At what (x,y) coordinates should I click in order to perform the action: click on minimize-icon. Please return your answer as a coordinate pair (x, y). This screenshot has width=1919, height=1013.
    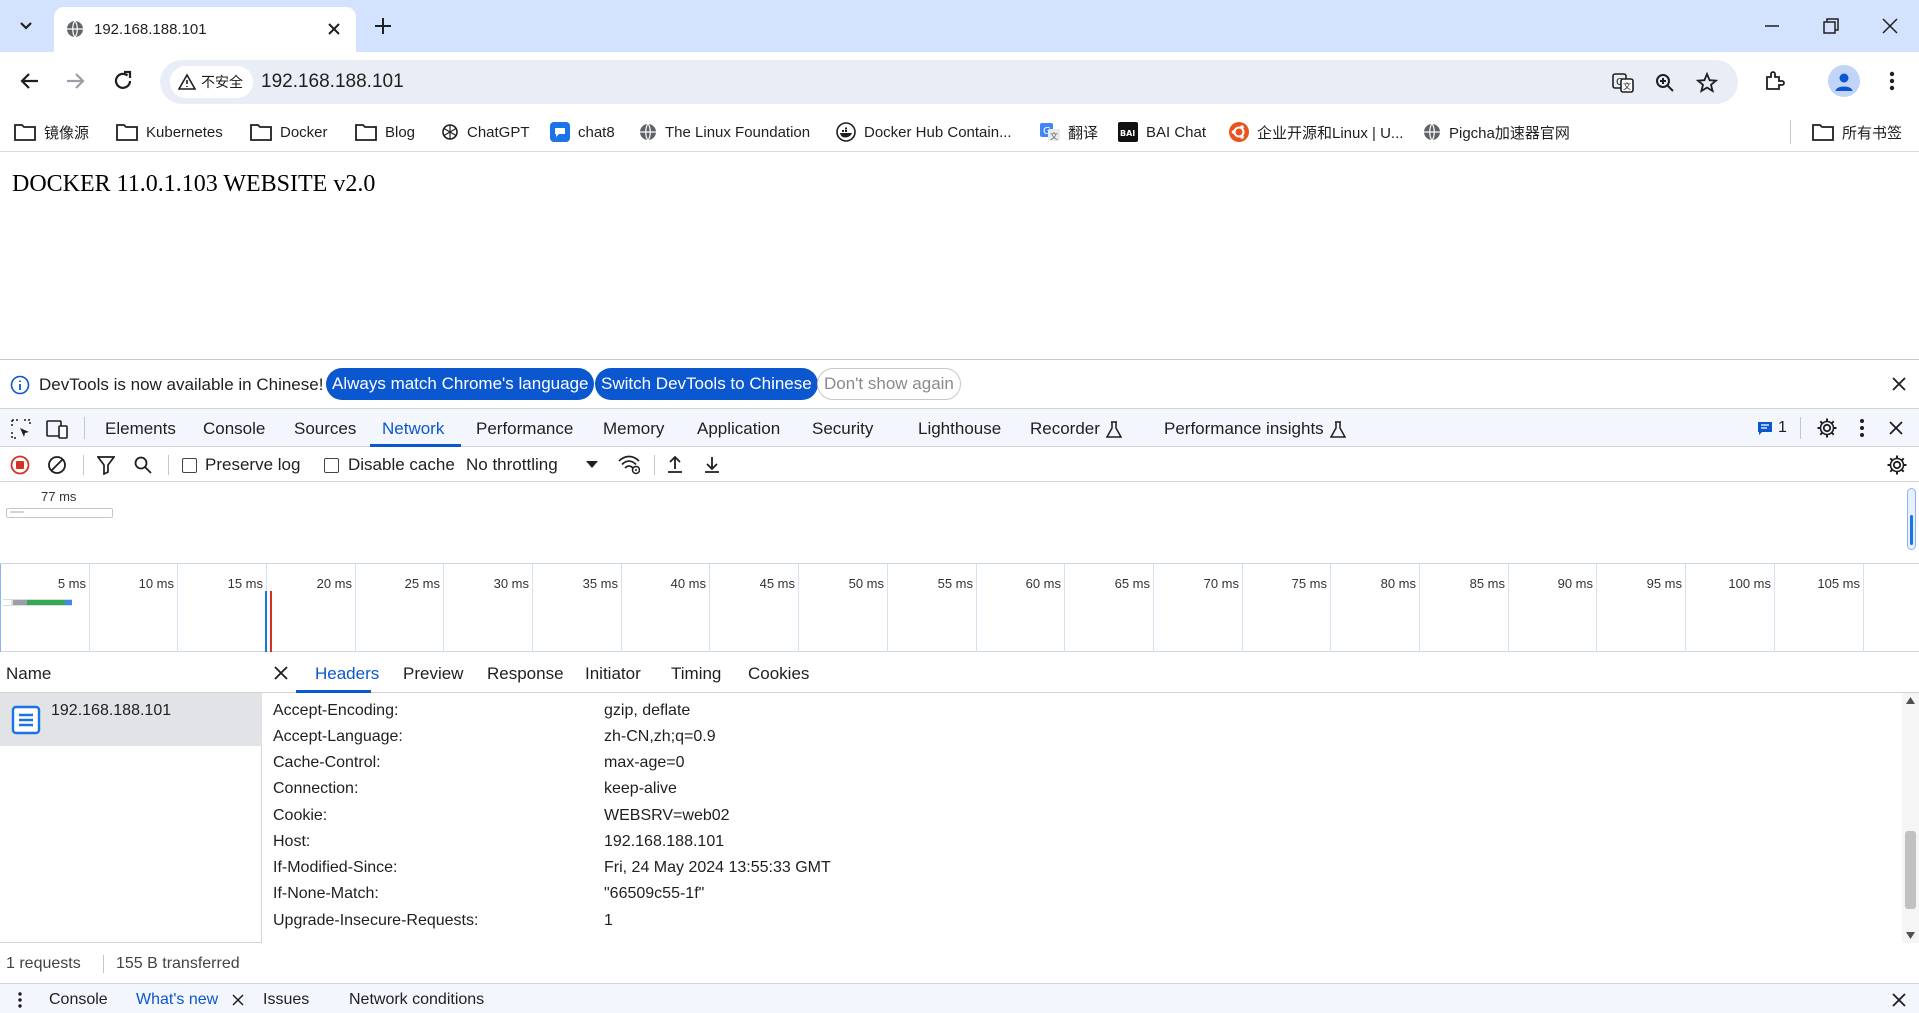
    Looking at the image, I should click on (1772, 26).